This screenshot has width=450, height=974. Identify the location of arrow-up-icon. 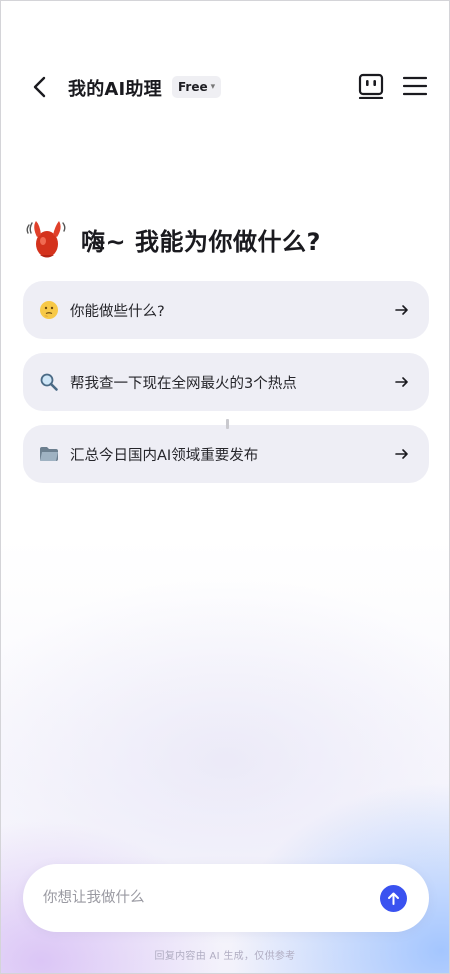
(393, 898).